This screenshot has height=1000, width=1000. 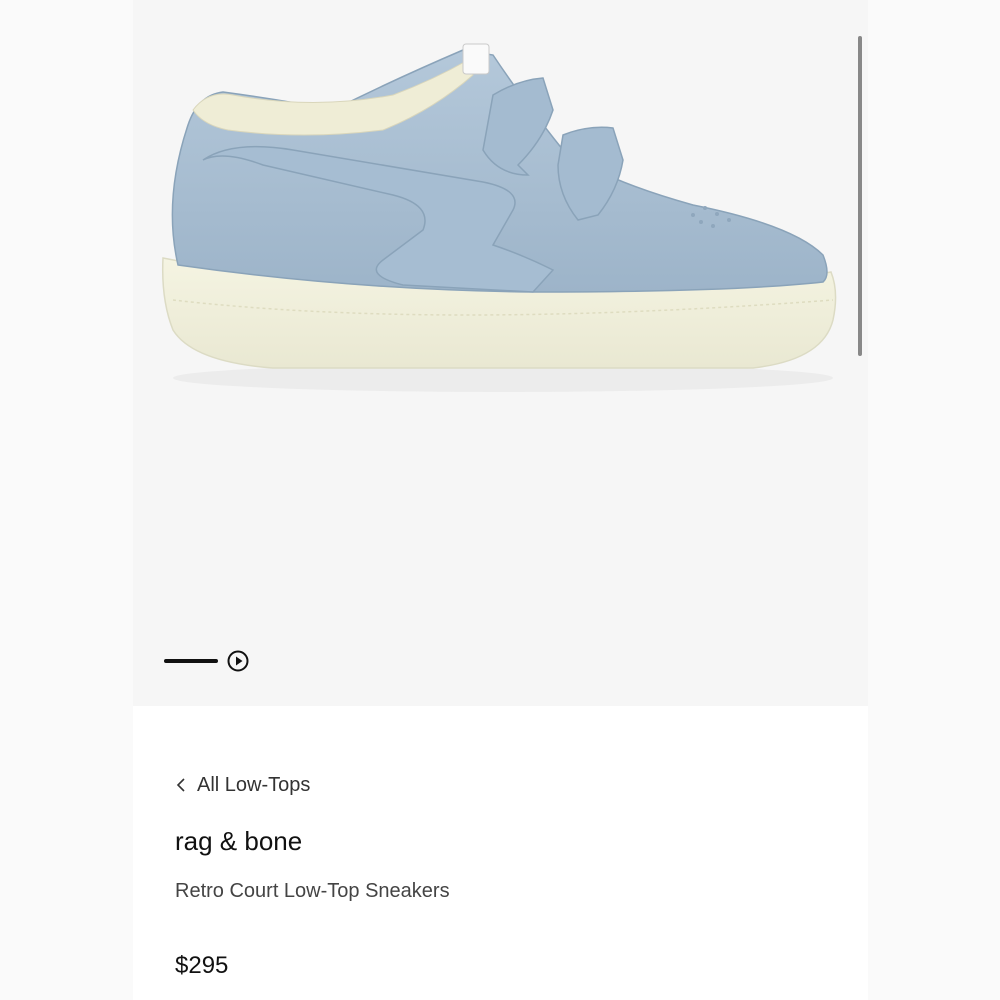 What do you see at coordinates (202, 965) in the screenshot?
I see `product-price: $295` at bounding box center [202, 965].